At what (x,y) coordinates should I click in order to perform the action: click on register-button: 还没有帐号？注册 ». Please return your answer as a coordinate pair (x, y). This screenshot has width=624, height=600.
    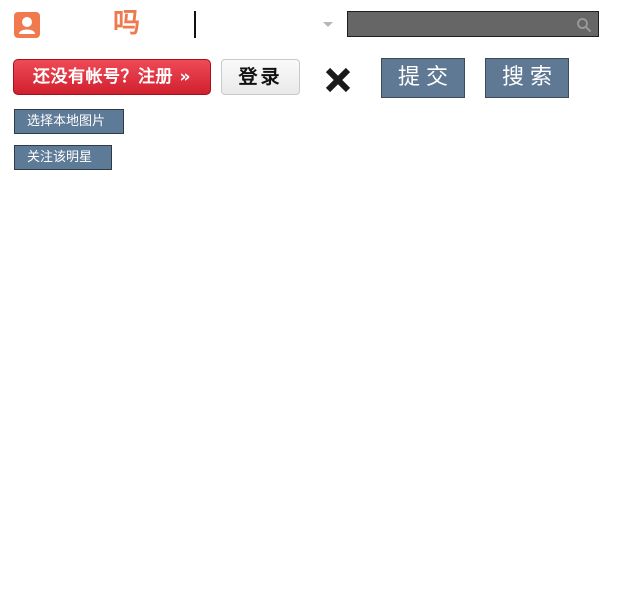
    Looking at the image, I should click on (112, 77).